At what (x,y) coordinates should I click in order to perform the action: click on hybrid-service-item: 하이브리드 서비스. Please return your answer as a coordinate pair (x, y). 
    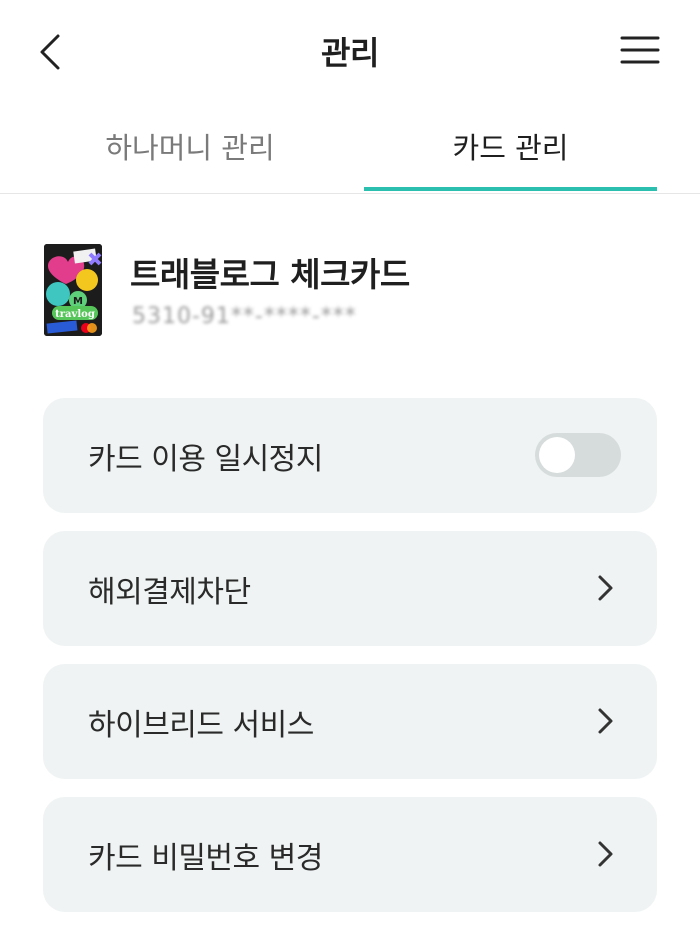
    Looking at the image, I should click on (350, 721).